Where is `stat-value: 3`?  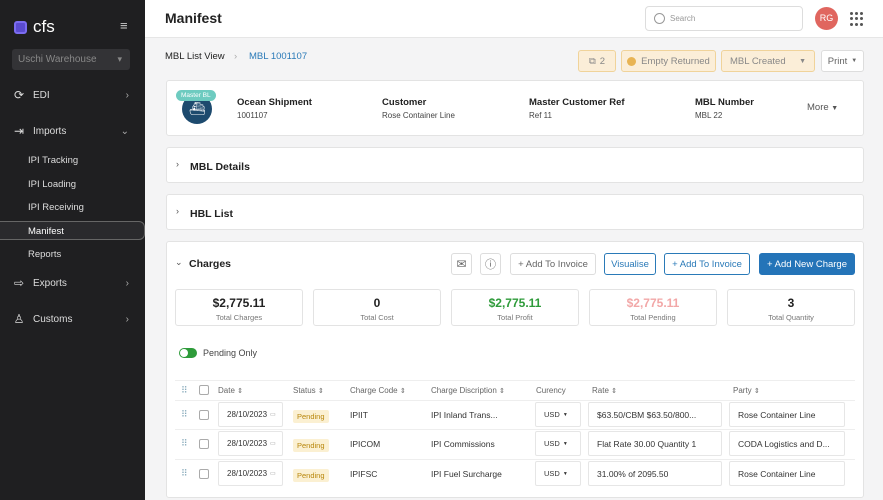
stat-value: 3 is located at coordinates (791, 303).